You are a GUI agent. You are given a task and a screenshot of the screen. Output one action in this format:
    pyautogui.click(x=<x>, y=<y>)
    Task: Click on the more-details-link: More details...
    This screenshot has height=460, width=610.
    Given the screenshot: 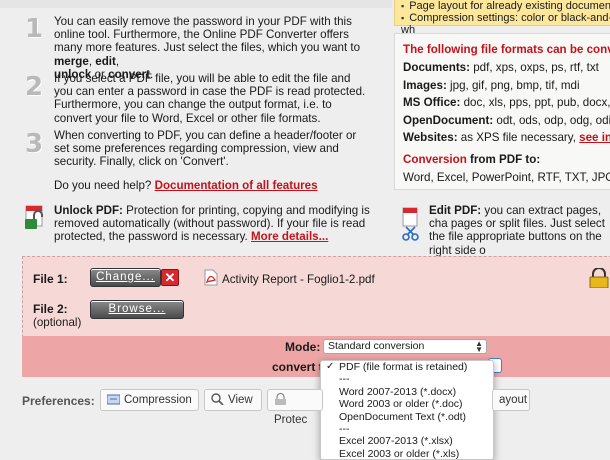 What is the action you would take?
    pyautogui.click(x=289, y=236)
    